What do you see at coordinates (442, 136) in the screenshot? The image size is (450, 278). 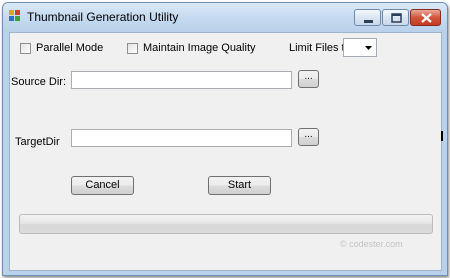 I see `text-cursor` at bounding box center [442, 136].